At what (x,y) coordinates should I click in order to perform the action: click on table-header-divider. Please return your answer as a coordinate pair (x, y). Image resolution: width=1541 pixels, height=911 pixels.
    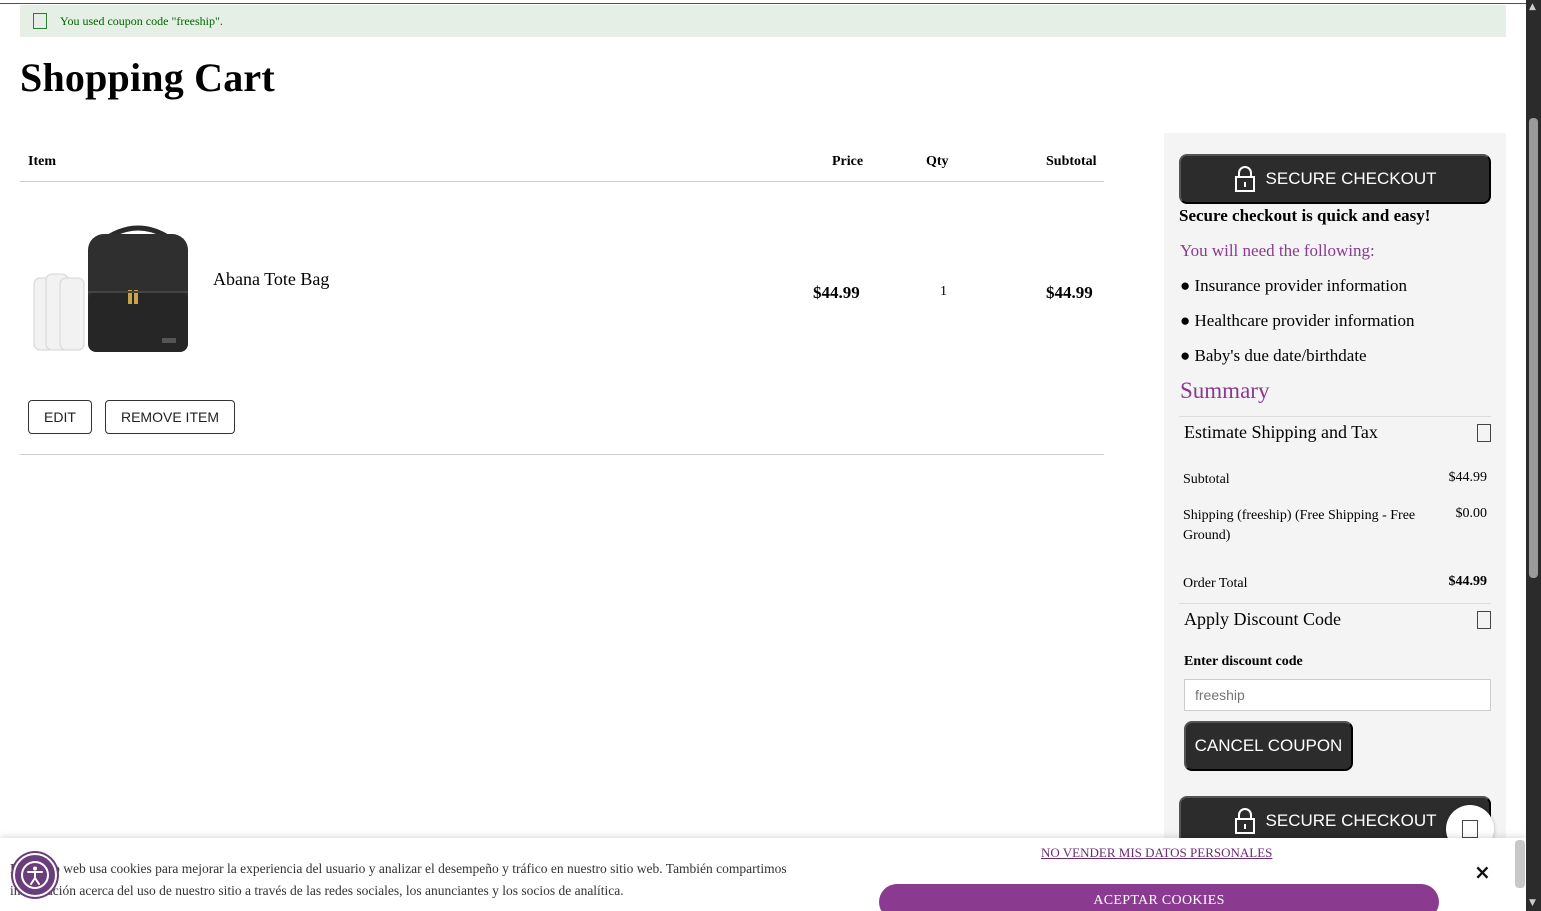
    Looking at the image, I should click on (562, 181).